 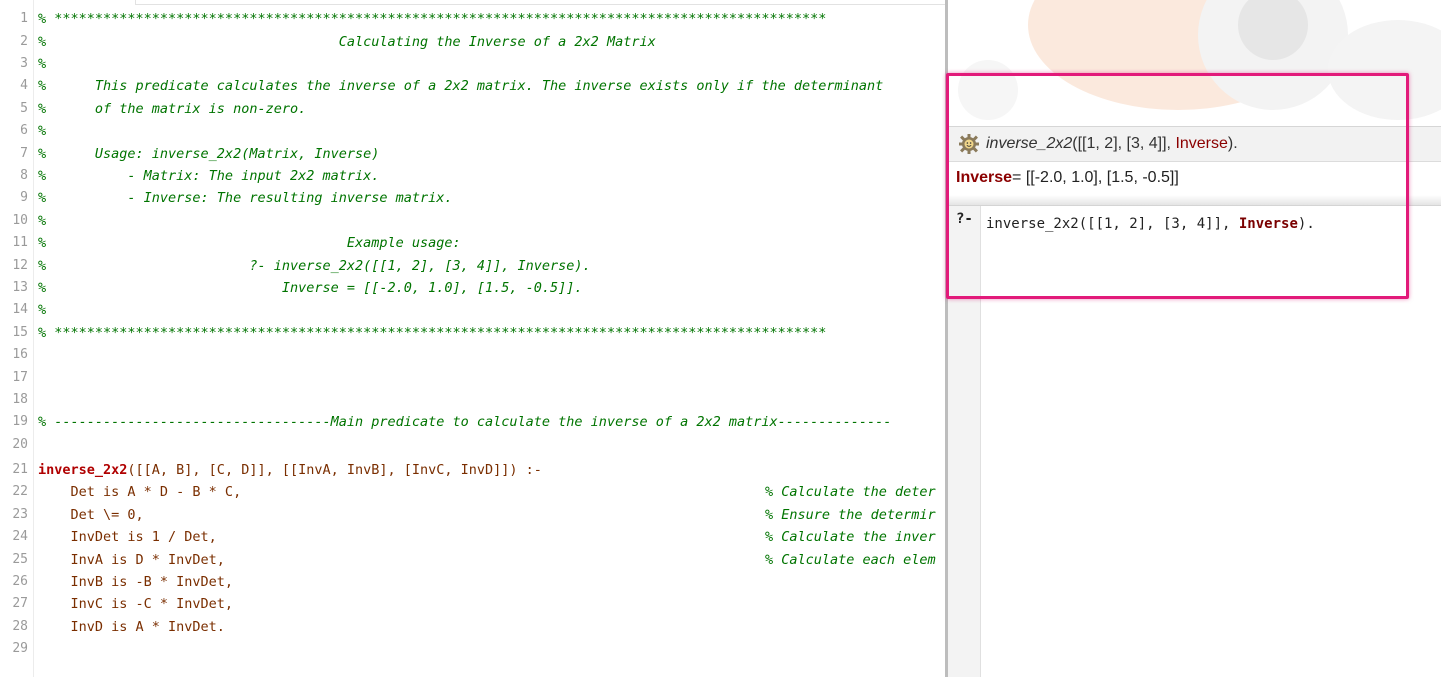 What do you see at coordinates (24, 153) in the screenshot?
I see `line-number: 7` at bounding box center [24, 153].